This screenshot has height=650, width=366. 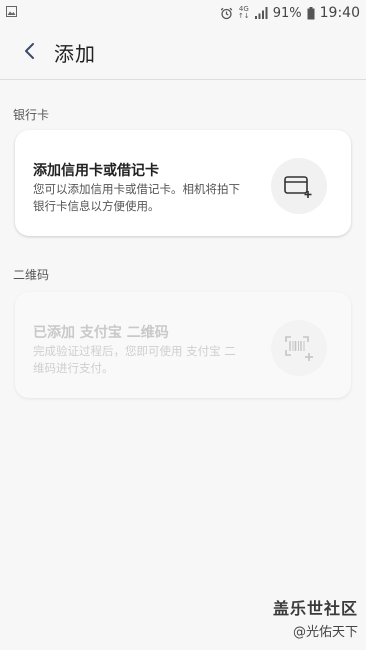 What do you see at coordinates (299, 348) in the screenshot?
I see `qr-add-icon` at bounding box center [299, 348].